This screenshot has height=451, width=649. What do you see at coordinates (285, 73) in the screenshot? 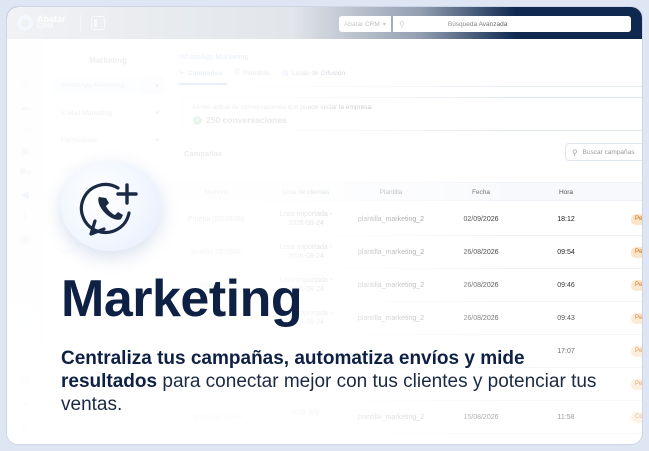
I see `list-icon: ▤` at bounding box center [285, 73].